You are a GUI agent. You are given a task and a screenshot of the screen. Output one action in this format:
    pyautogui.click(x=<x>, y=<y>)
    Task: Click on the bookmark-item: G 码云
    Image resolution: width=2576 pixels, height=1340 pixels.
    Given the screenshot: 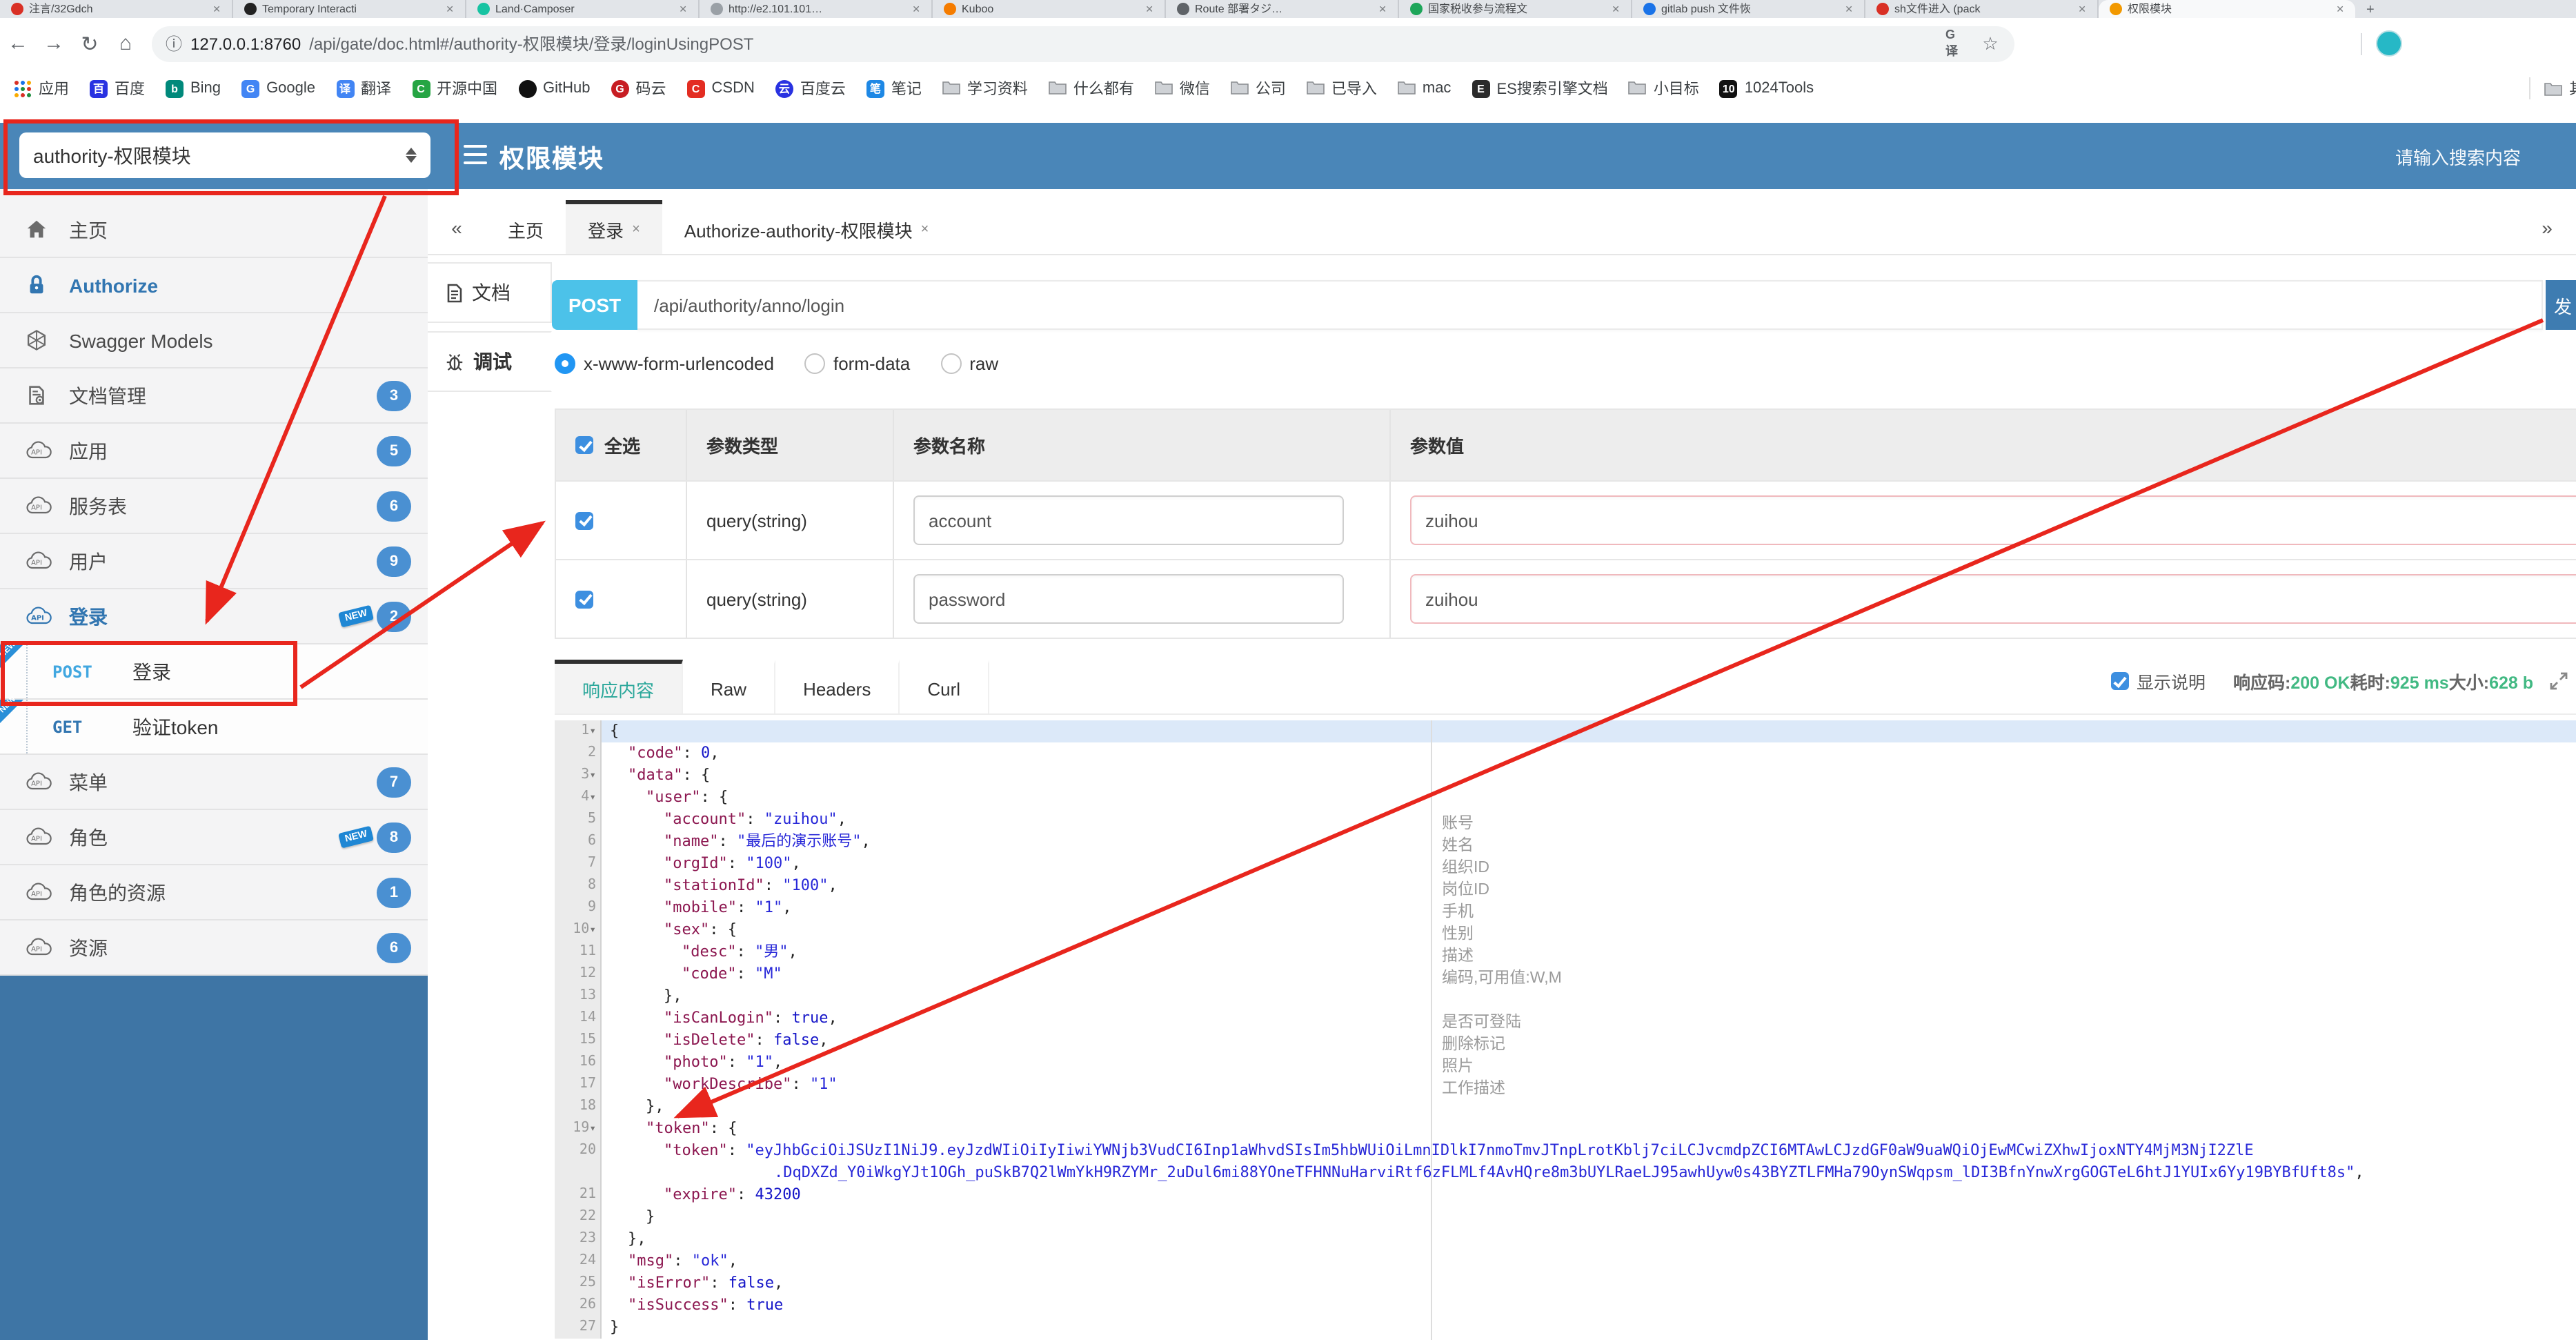 What is the action you would take?
    pyautogui.click(x=638, y=88)
    